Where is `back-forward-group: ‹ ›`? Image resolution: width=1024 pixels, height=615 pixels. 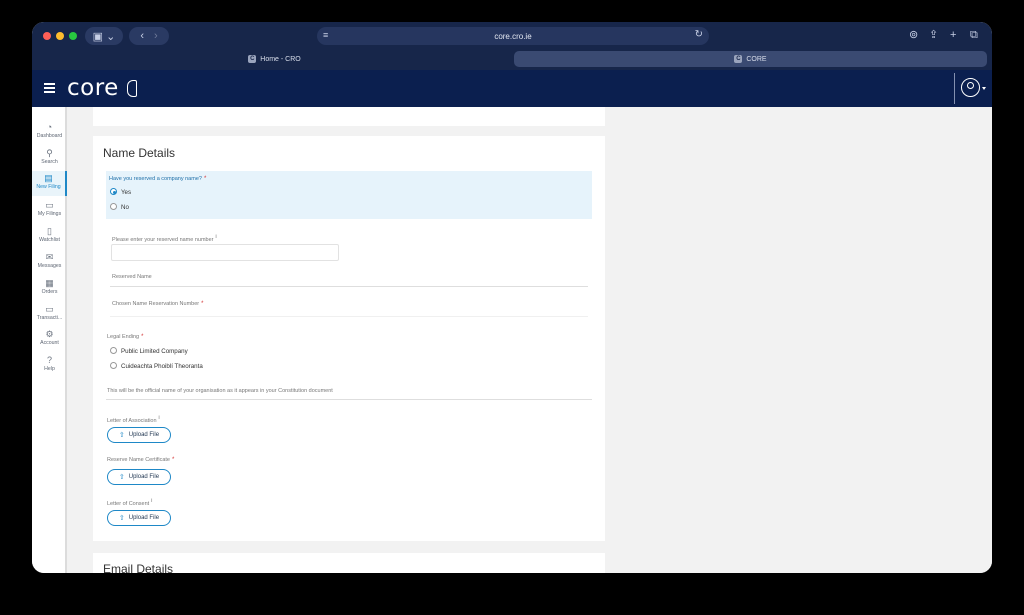 back-forward-group: ‹ › is located at coordinates (149, 36).